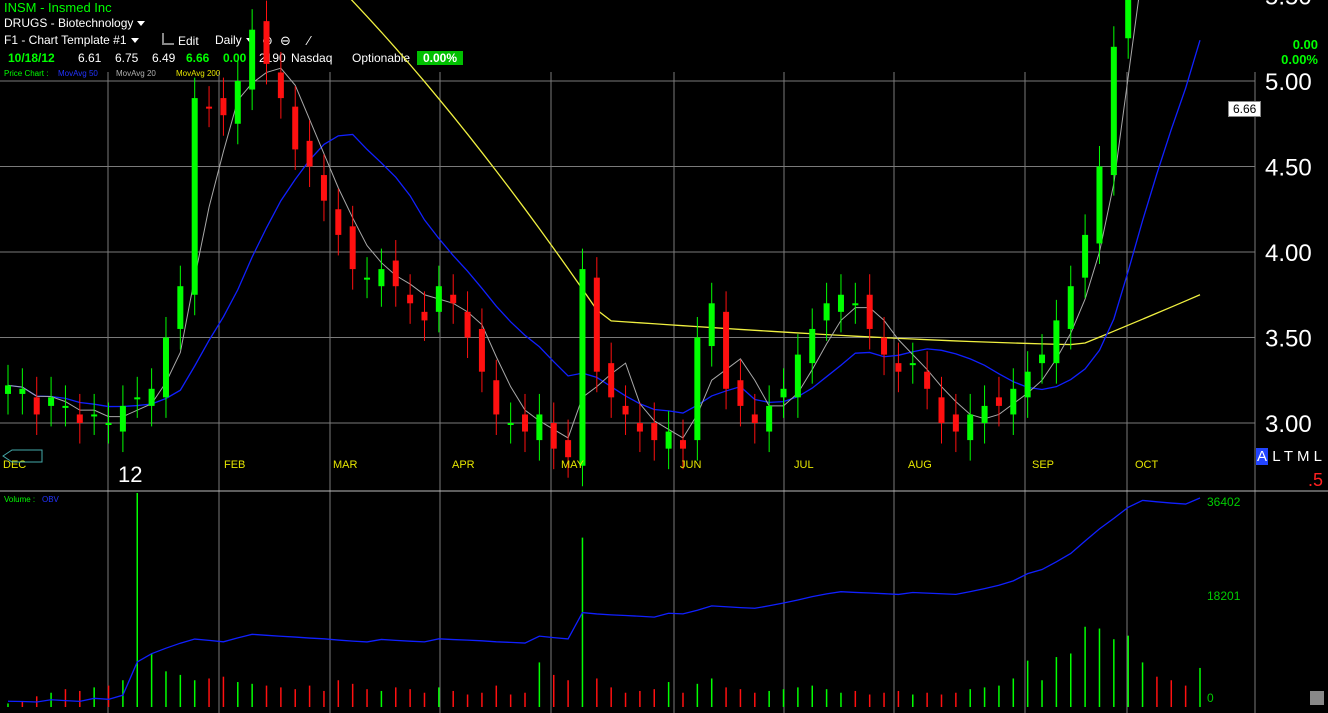 The image size is (1328, 713). What do you see at coordinates (690, 465) in the screenshot?
I see `x-tick-label: JUN` at bounding box center [690, 465].